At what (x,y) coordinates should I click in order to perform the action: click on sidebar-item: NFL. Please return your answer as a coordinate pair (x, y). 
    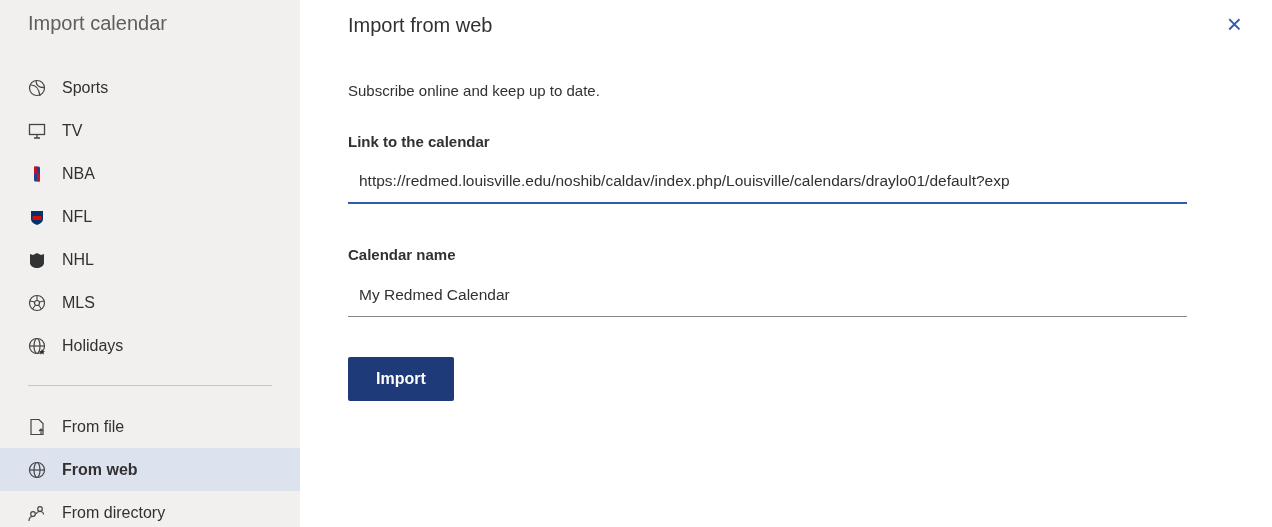
    Looking at the image, I should click on (150, 216).